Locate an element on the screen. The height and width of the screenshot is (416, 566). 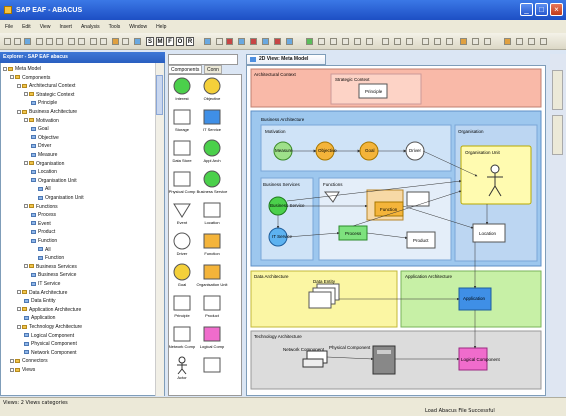
event-box is located at coordinates (418, 199).